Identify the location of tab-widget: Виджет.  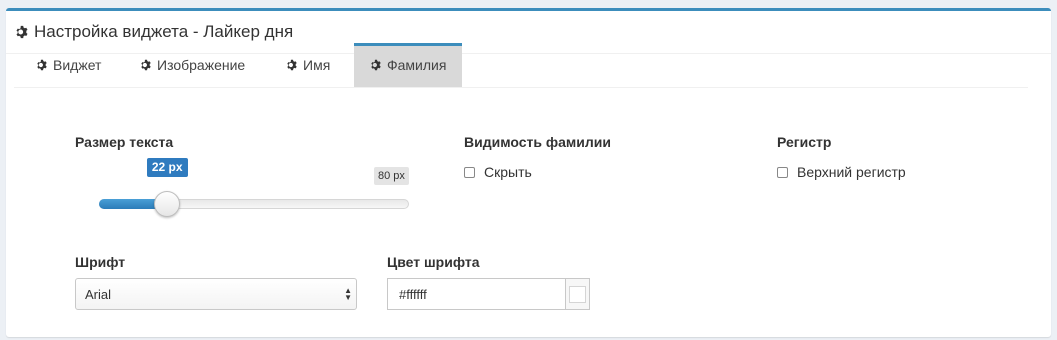
(66, 65).